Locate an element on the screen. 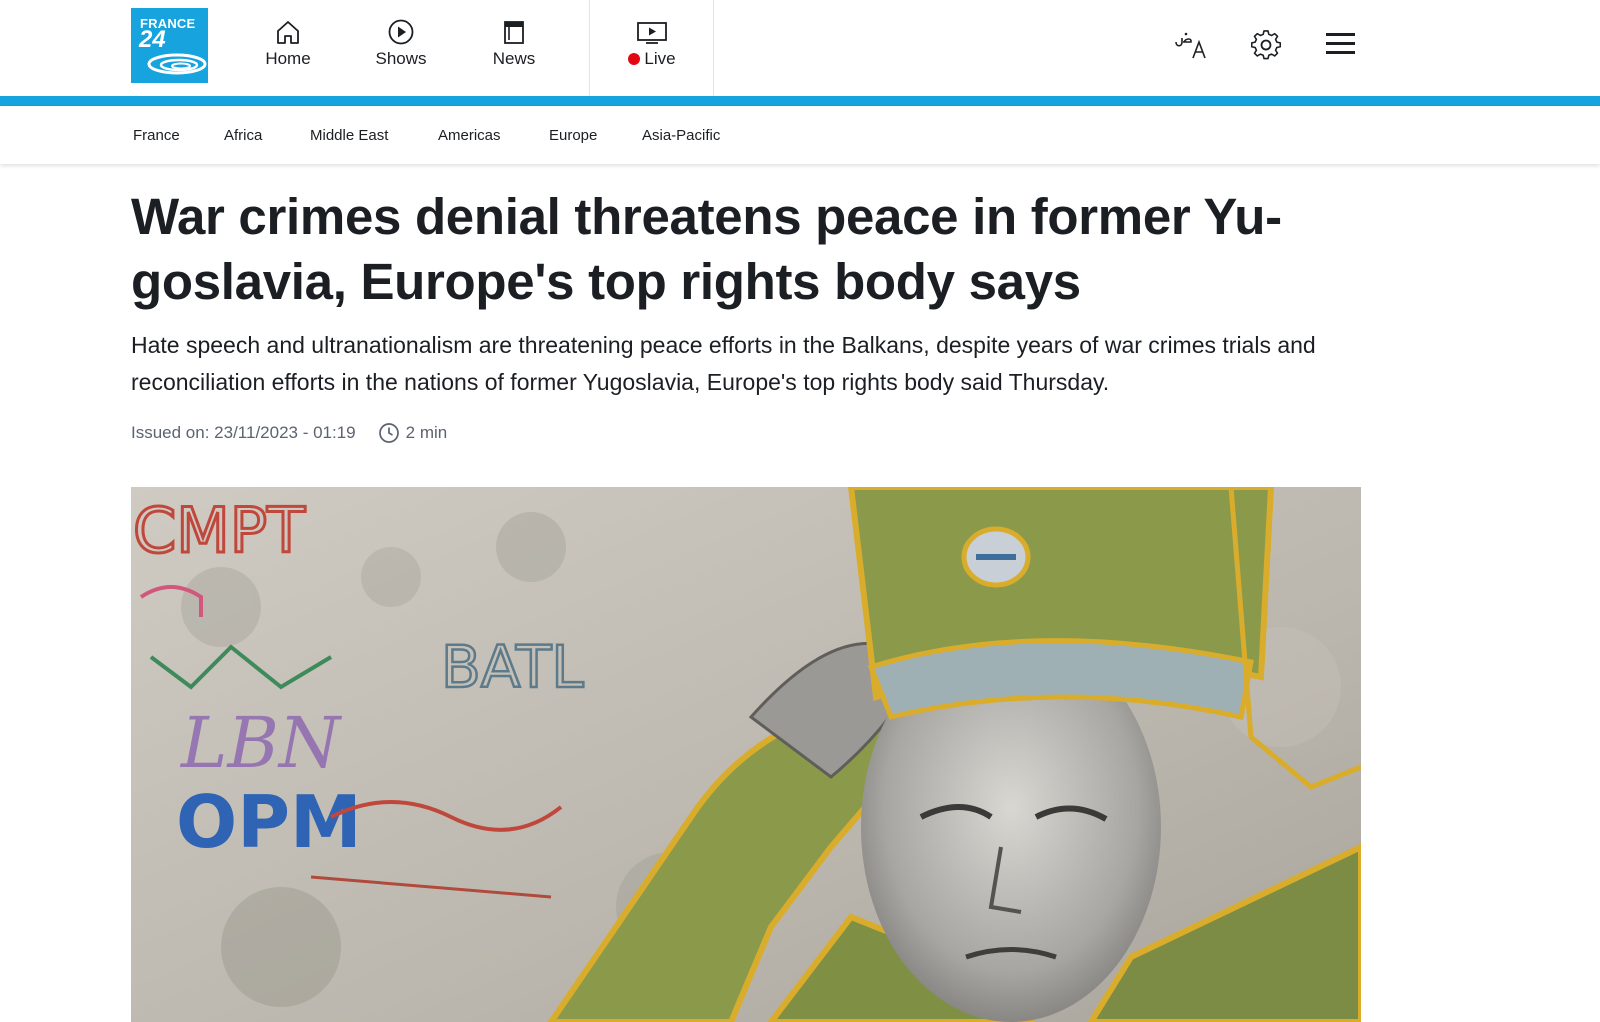  language-icon is located at coordinates (1191, 45).